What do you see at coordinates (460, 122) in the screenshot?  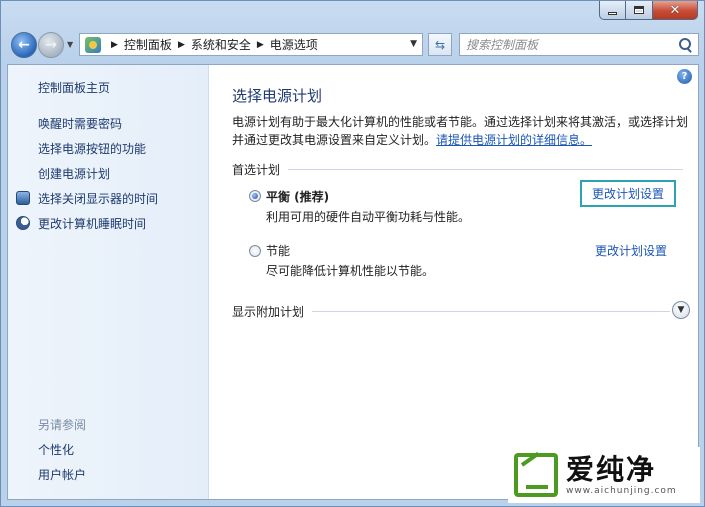 I see `intro-line: 电源计划有助于最大化计算机的性能或者节能。通过选择计划来将其激活，或选择计划` at bounding box center [460, 122].